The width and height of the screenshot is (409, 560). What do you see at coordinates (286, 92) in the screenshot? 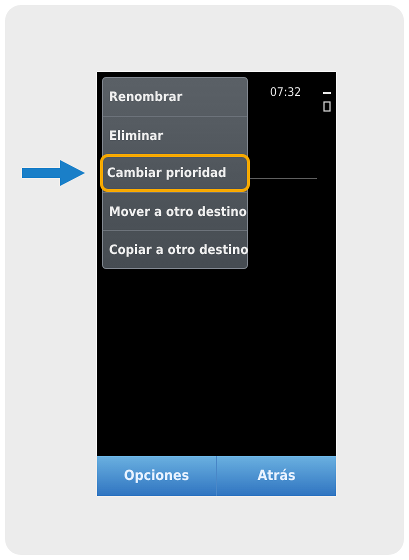
I see `clock-time: 07:32` at bounding box center [286, 92].